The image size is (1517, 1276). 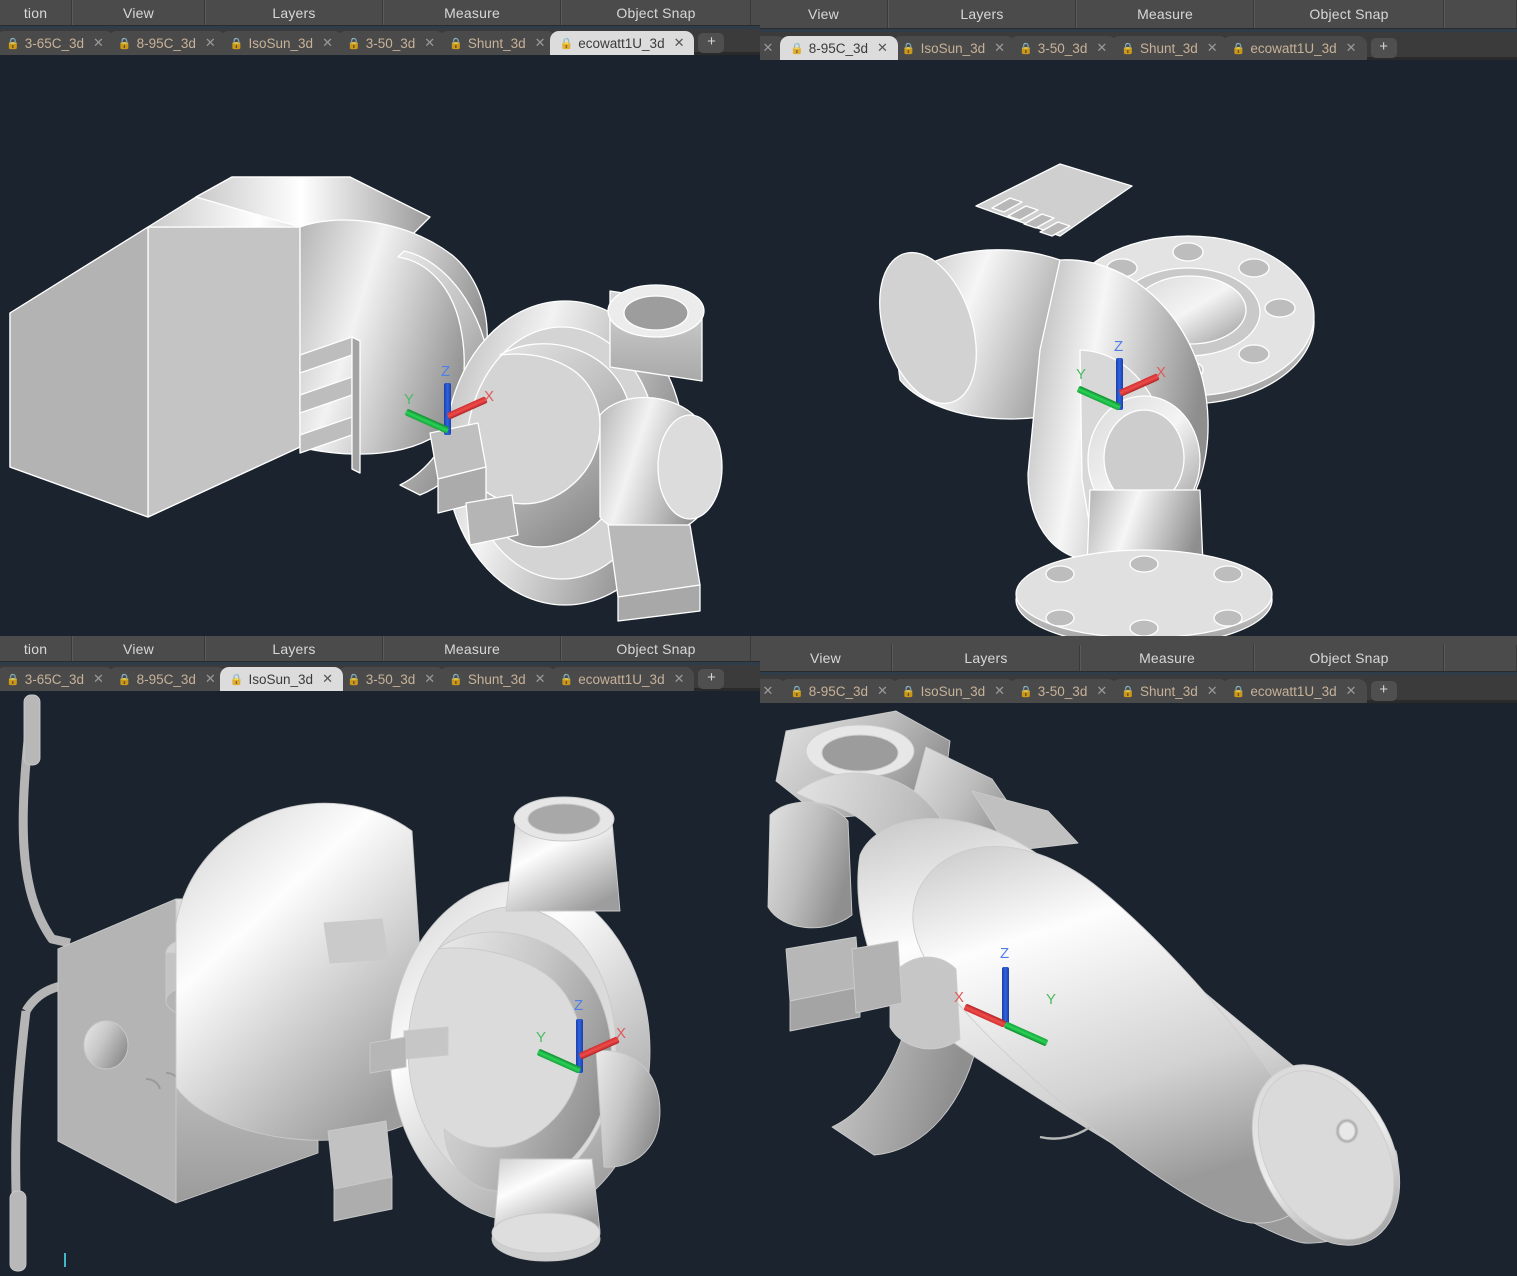 I want to click on ribbon-tab-label: Layers, so click(x=294, y=648).